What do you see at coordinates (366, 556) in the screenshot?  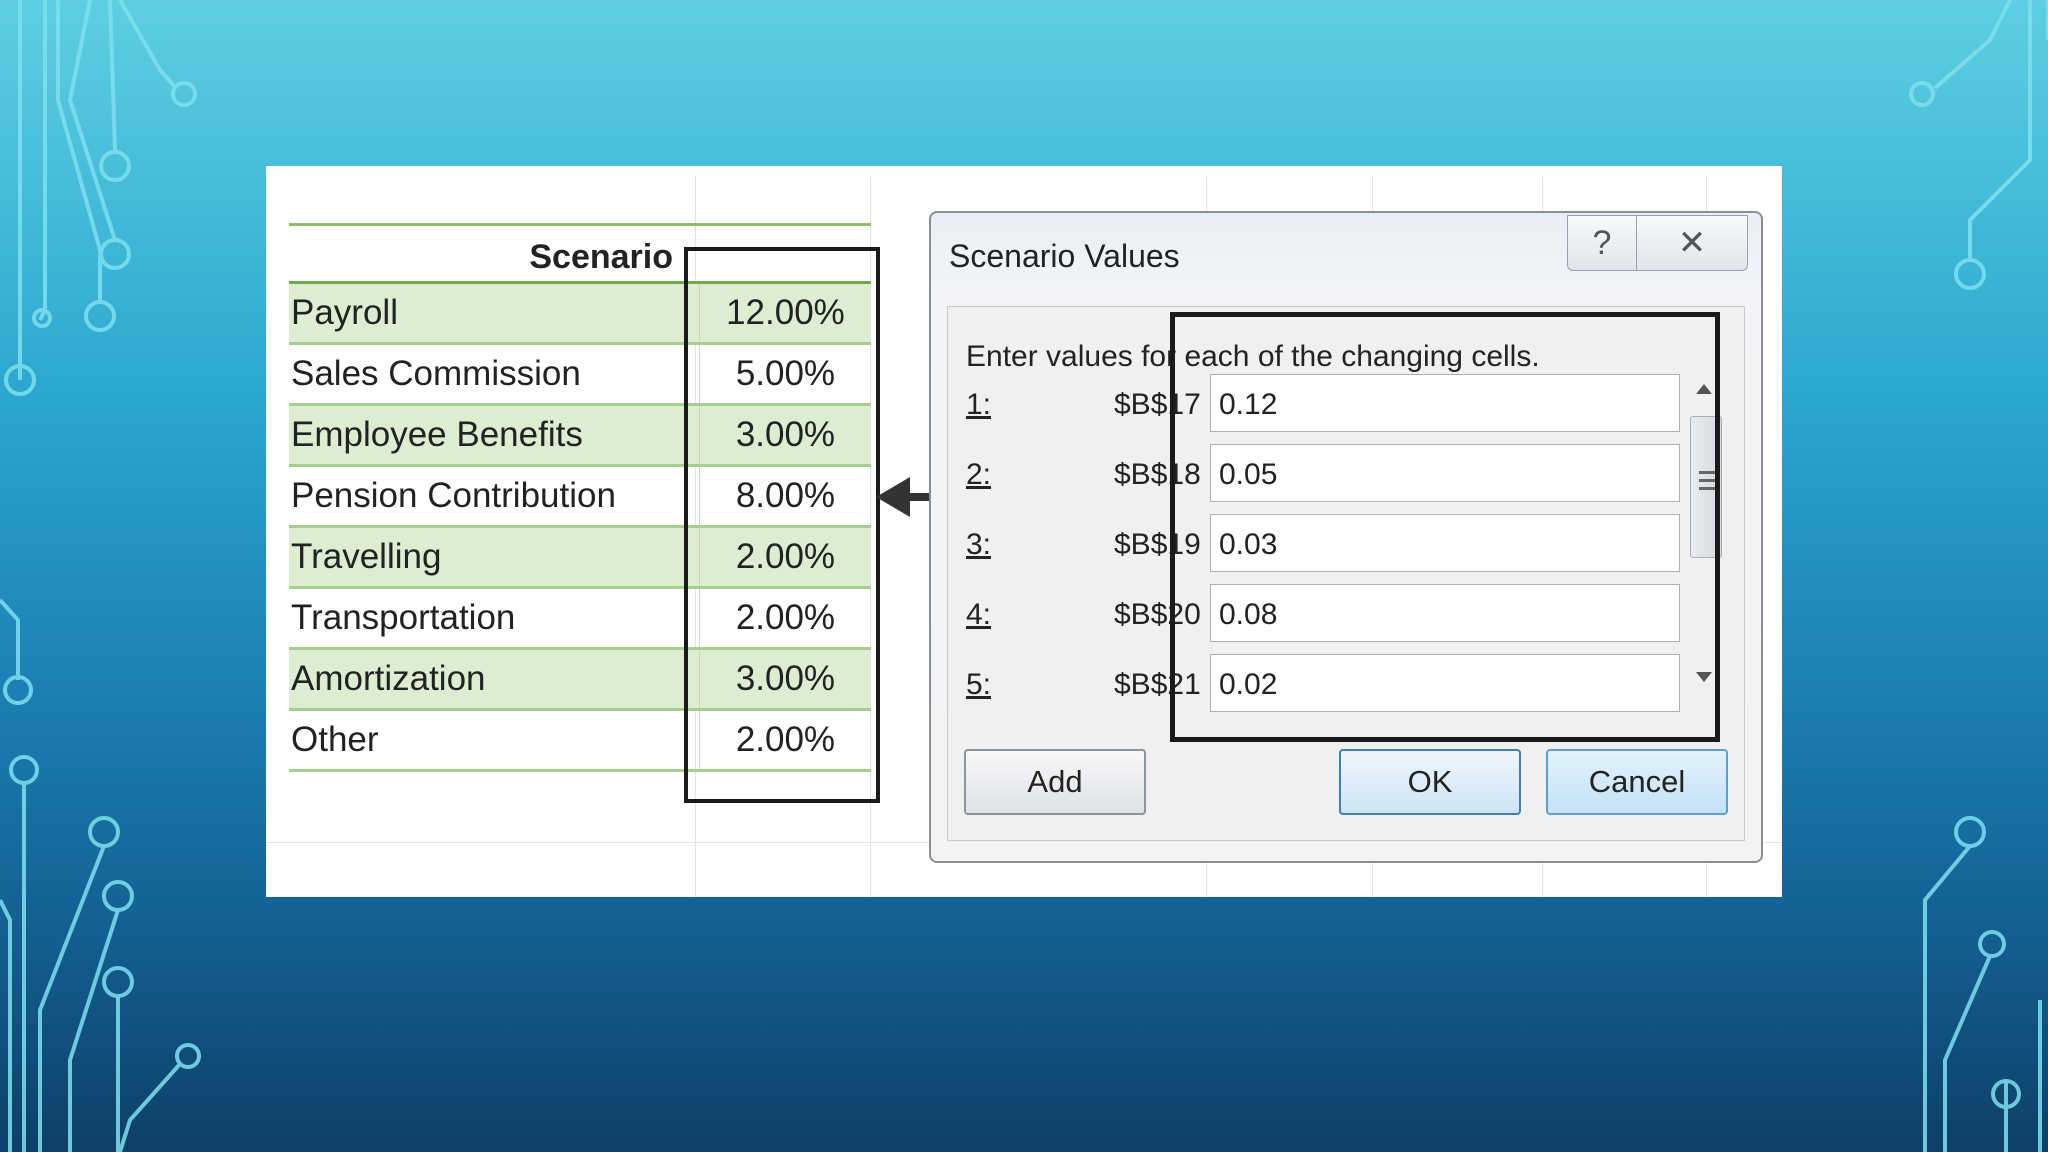 I see `row-label: Travelling` at bounding box center [366, 556].